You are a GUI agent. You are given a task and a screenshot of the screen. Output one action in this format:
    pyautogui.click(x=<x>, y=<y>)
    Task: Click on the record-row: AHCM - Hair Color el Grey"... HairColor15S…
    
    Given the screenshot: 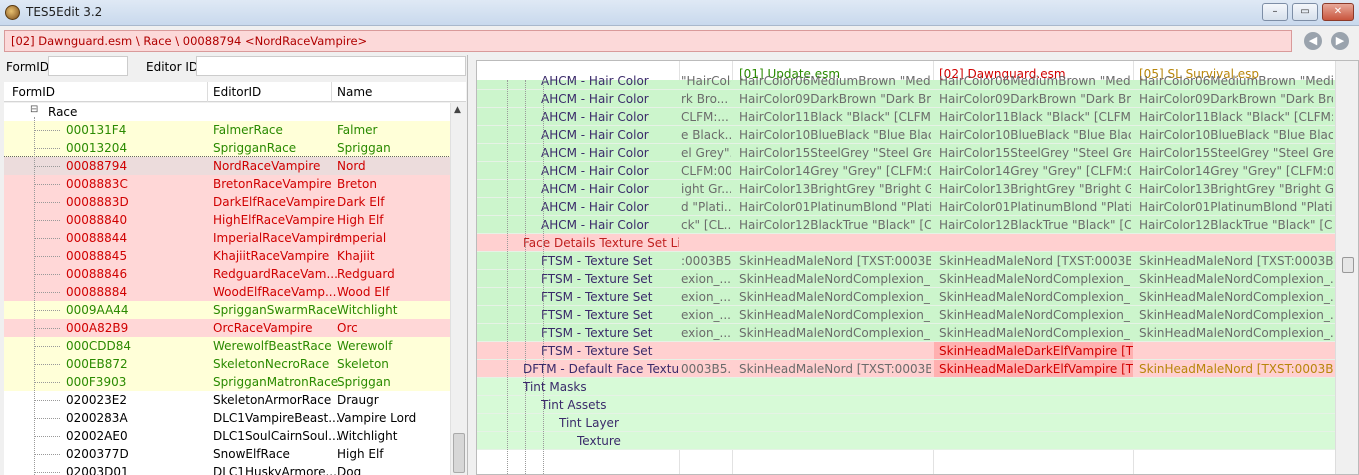 What is the action you would take?
    pyautogui.click(x=906, y=153)
    